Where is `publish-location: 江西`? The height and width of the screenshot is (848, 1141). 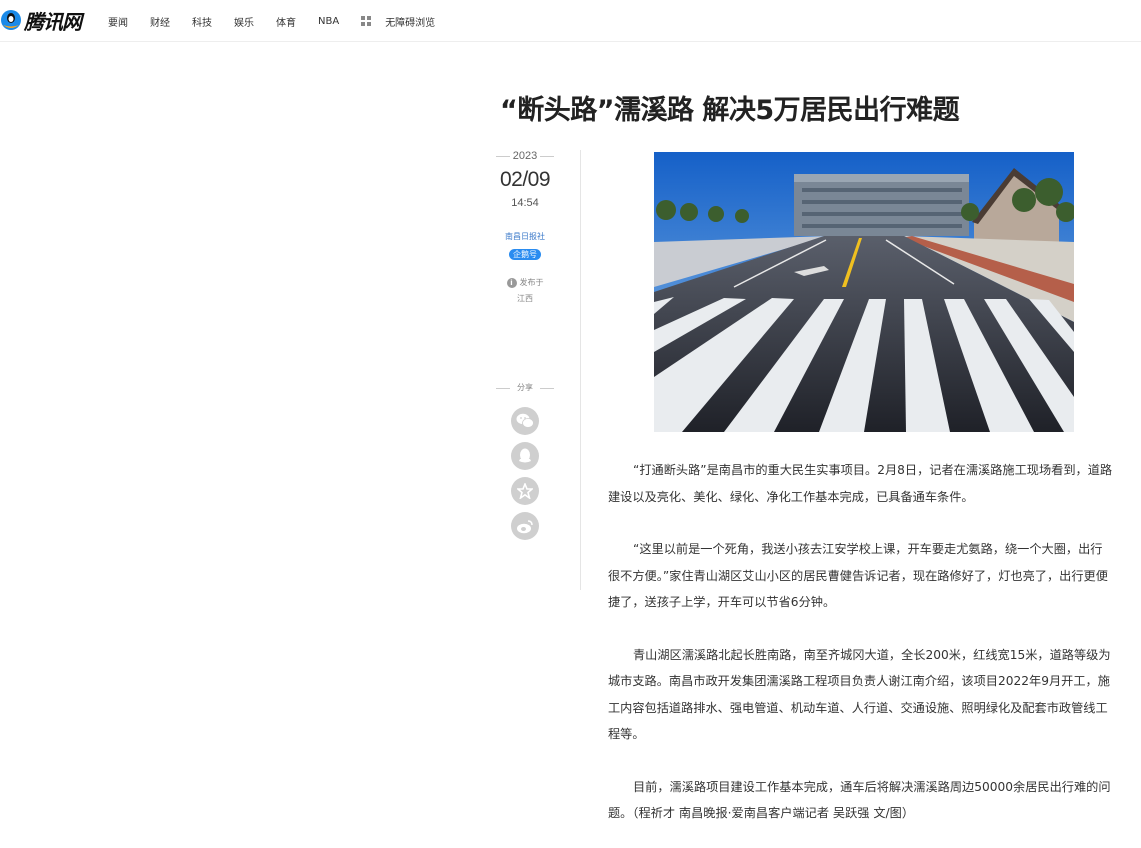
publish-location: 江西 is located at coordinates (525, 298).